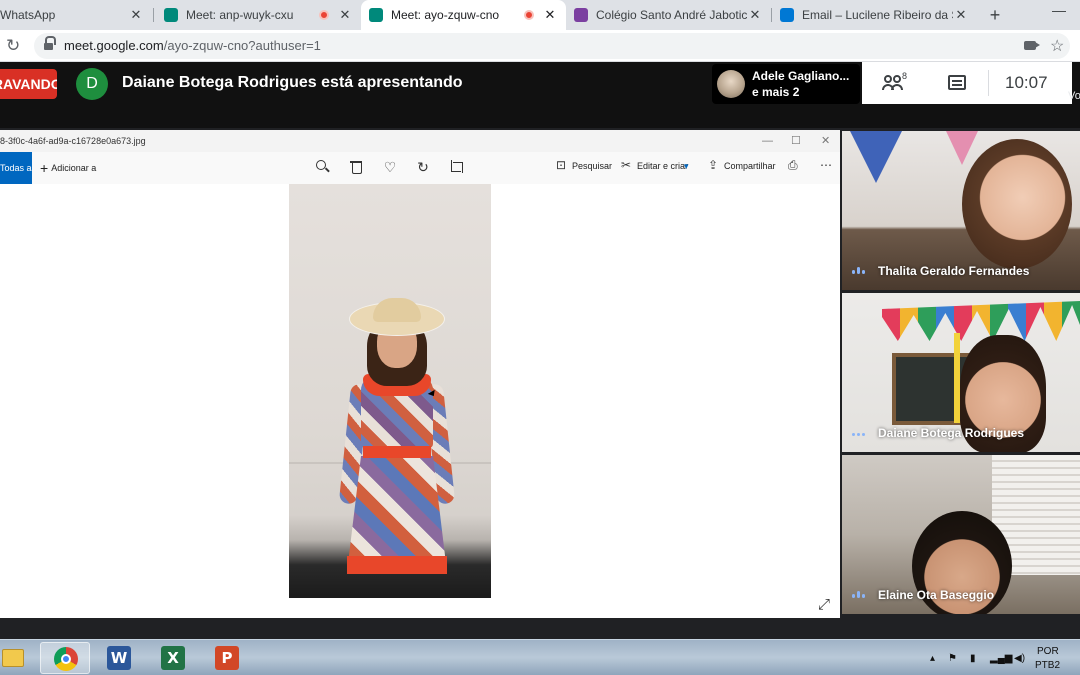 This screenshot has height=675, width=1080. Describe the element at coordinates (540, 657) in the screenshot. I see `windows-taskbar: W X P POR PTB2` at that location.